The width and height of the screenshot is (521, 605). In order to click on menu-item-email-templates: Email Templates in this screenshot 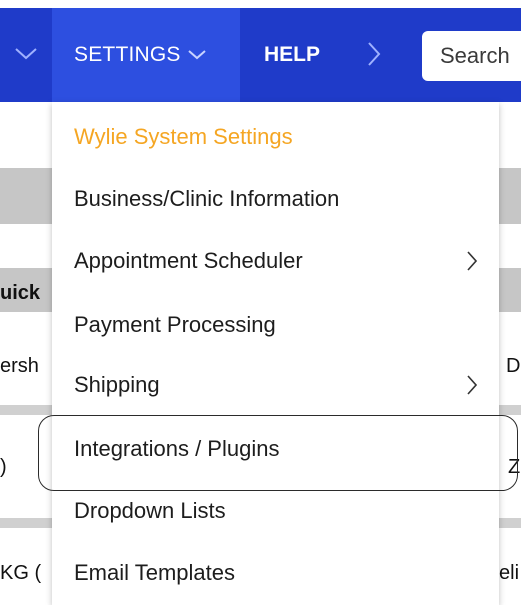, I will do `click(275, 573)`.